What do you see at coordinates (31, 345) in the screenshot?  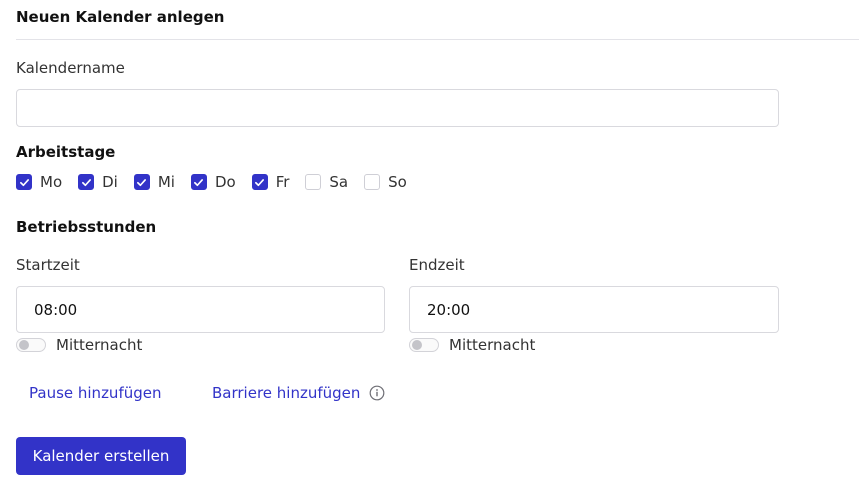 I see `start-midnight-switch` at bounding box center [31, 345].